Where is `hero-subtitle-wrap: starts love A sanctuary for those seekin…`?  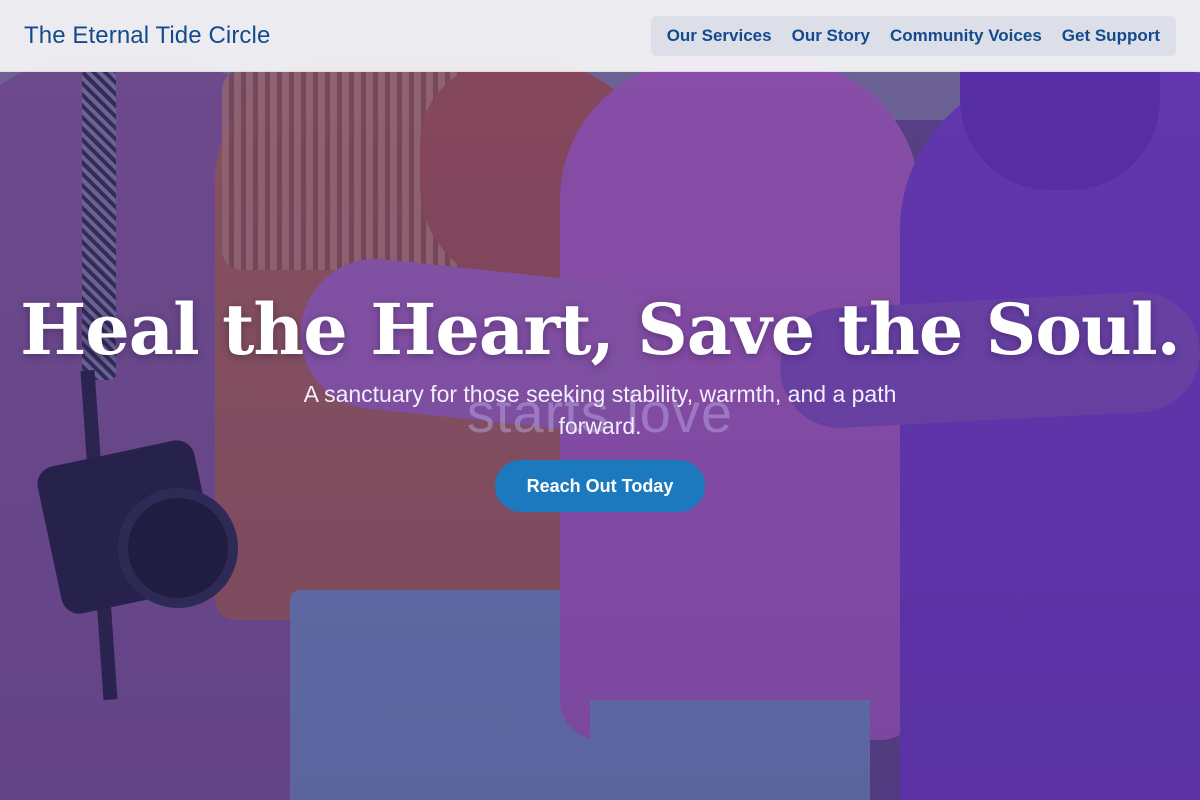
hero-subtitle-wrap: starts love A sanctuary for those seekin… is located at coordinates (600, 413).